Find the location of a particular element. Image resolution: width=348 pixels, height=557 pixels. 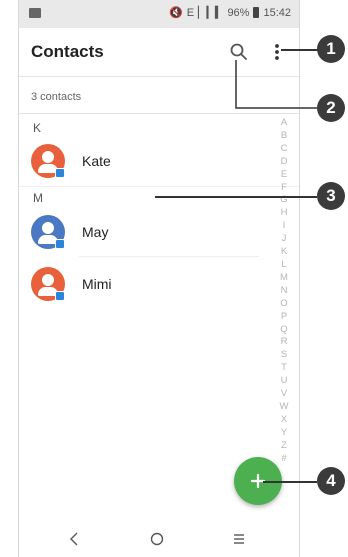

clock: 15:42 is located at coordinates (277, 12).